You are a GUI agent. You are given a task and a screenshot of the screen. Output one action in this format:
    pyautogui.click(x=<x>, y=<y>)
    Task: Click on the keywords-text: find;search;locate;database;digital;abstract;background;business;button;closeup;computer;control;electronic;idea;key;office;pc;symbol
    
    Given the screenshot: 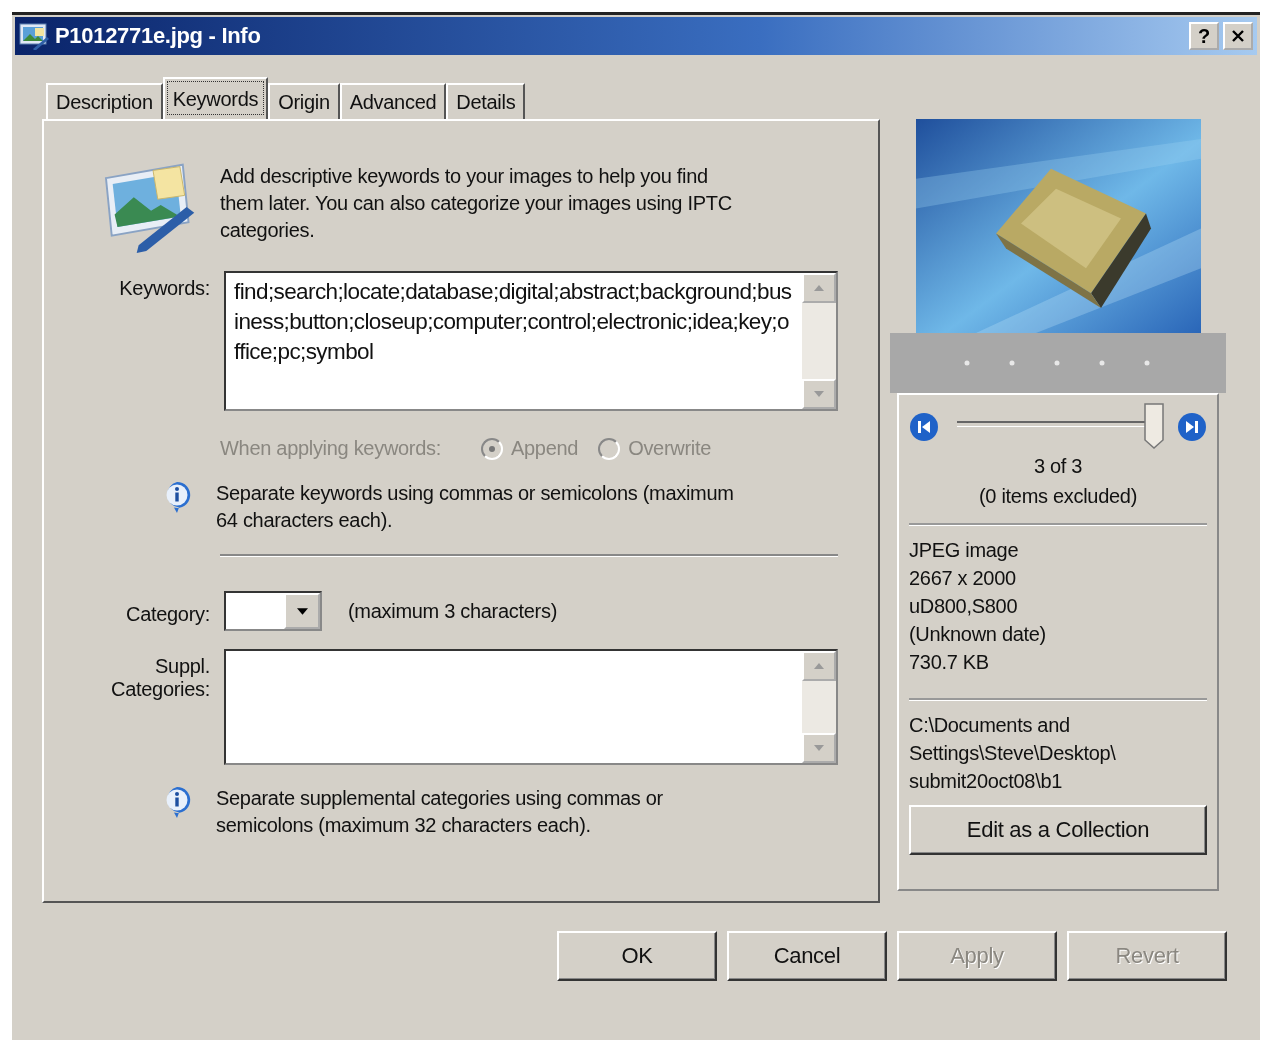 What is the action you would take?
    pyautogui.click(x=513, y=322)
    